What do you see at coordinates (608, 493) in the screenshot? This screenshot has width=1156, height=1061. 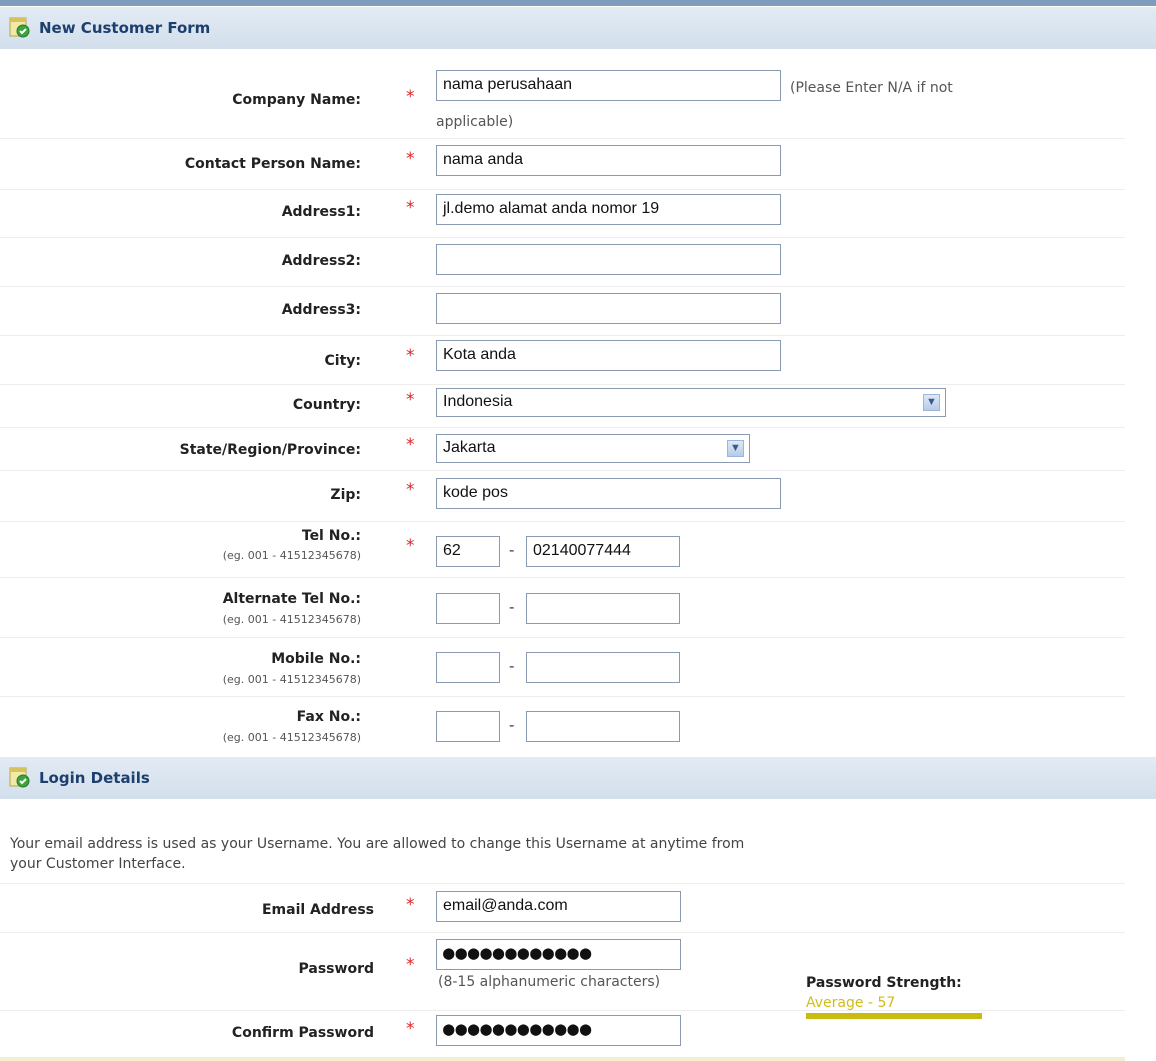 I see `zip-input: kode pos` at bounding box center [608, 493].